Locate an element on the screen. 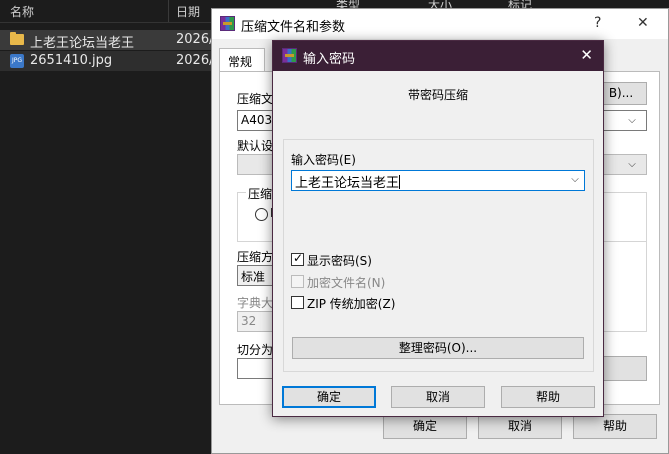  dict-label: 字典大 is located at coordinates (255, 303).